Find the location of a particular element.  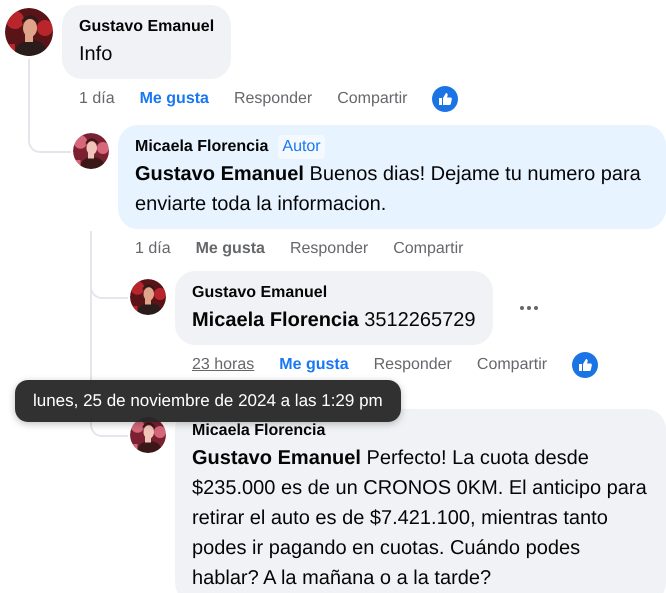

comment-text: Gustavo Emanuel Buenos dias! Dejame tu numero para enviarte toda la informacion. is located at coordinates (388, 189).